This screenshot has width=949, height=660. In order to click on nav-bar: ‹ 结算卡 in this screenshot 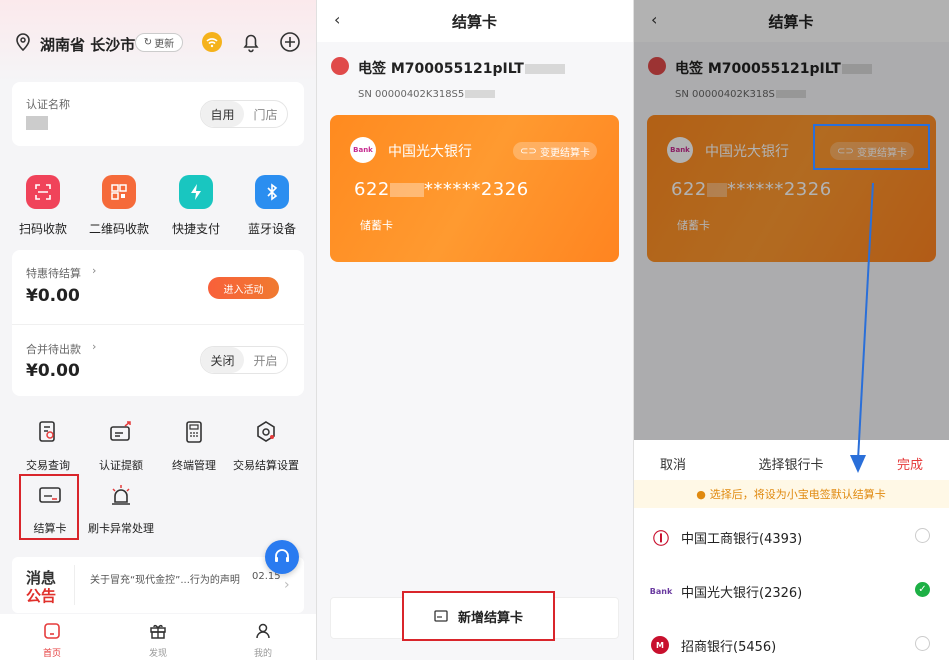, I will do `click(474, 21)`.